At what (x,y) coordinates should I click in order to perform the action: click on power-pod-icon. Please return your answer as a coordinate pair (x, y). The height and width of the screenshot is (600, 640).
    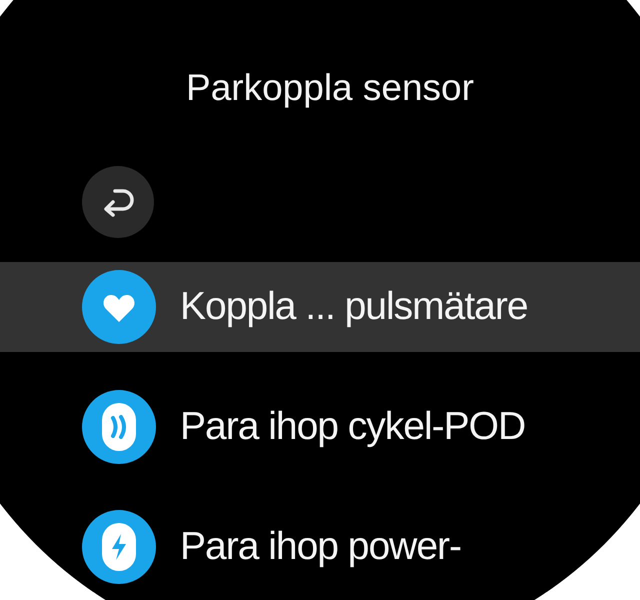
    Looking at the image, I should click on (119, 547).